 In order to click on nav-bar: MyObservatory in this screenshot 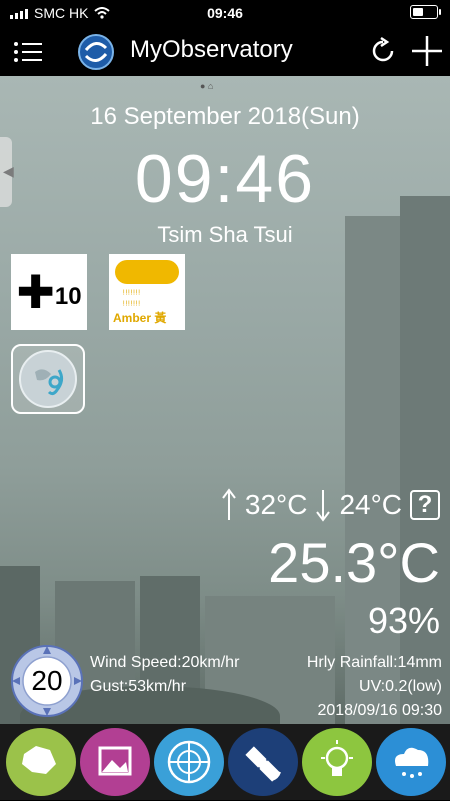, I will do `click(225, 51)`.